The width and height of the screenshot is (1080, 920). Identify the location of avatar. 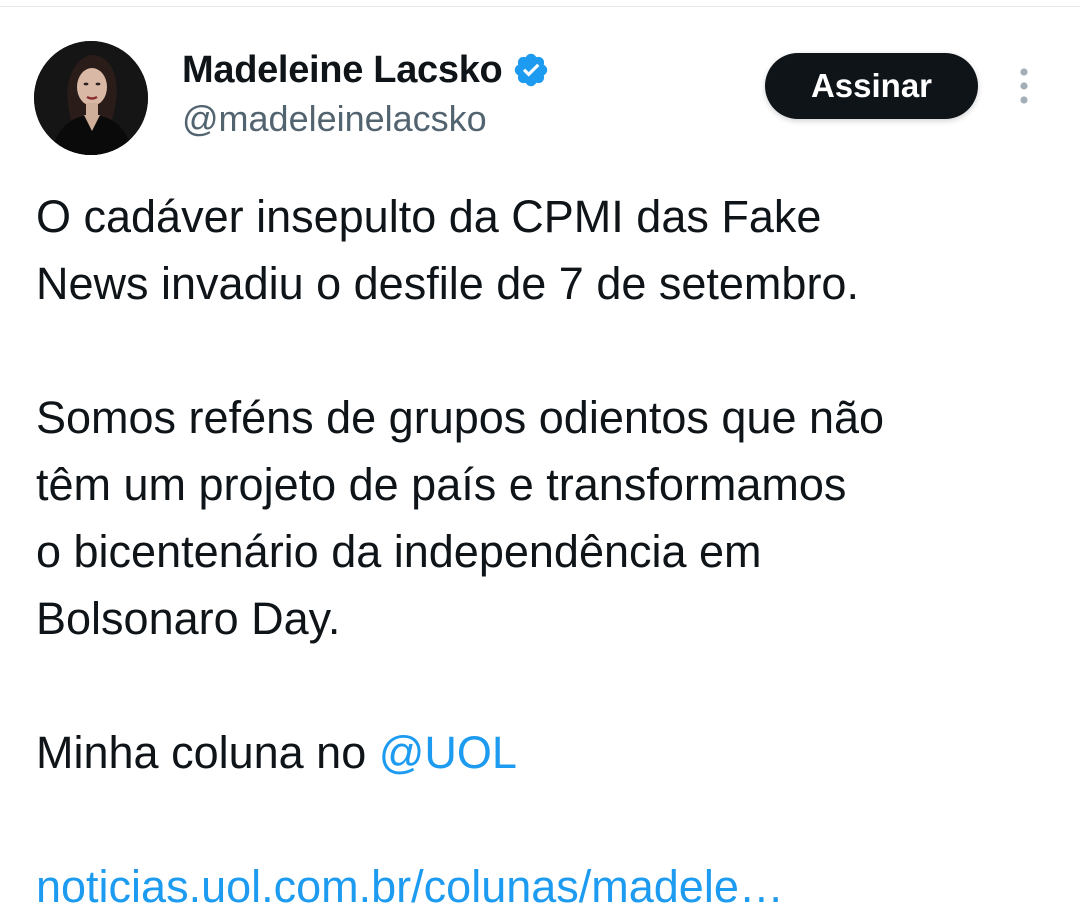
(91, 98).